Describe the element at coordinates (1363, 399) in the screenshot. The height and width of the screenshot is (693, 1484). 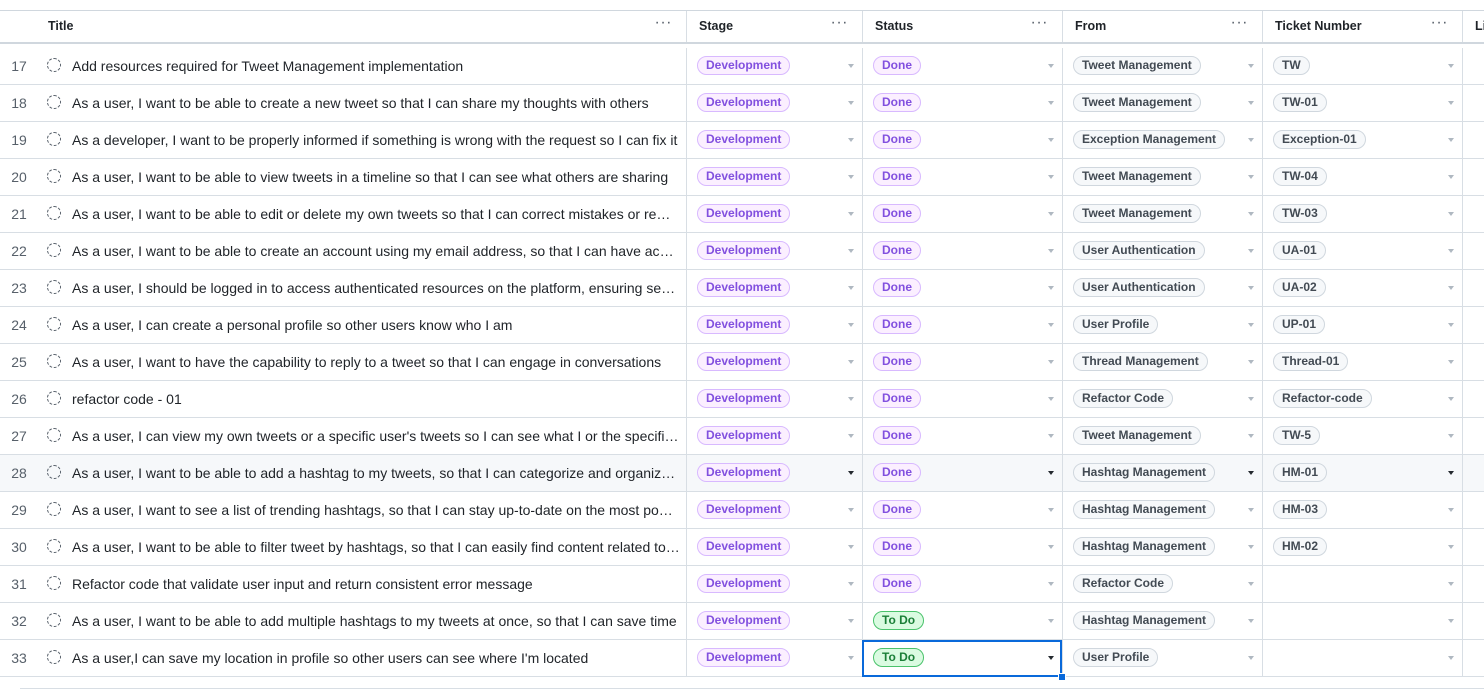
I see `ticket-number-cell: Refactor-code` at that location.